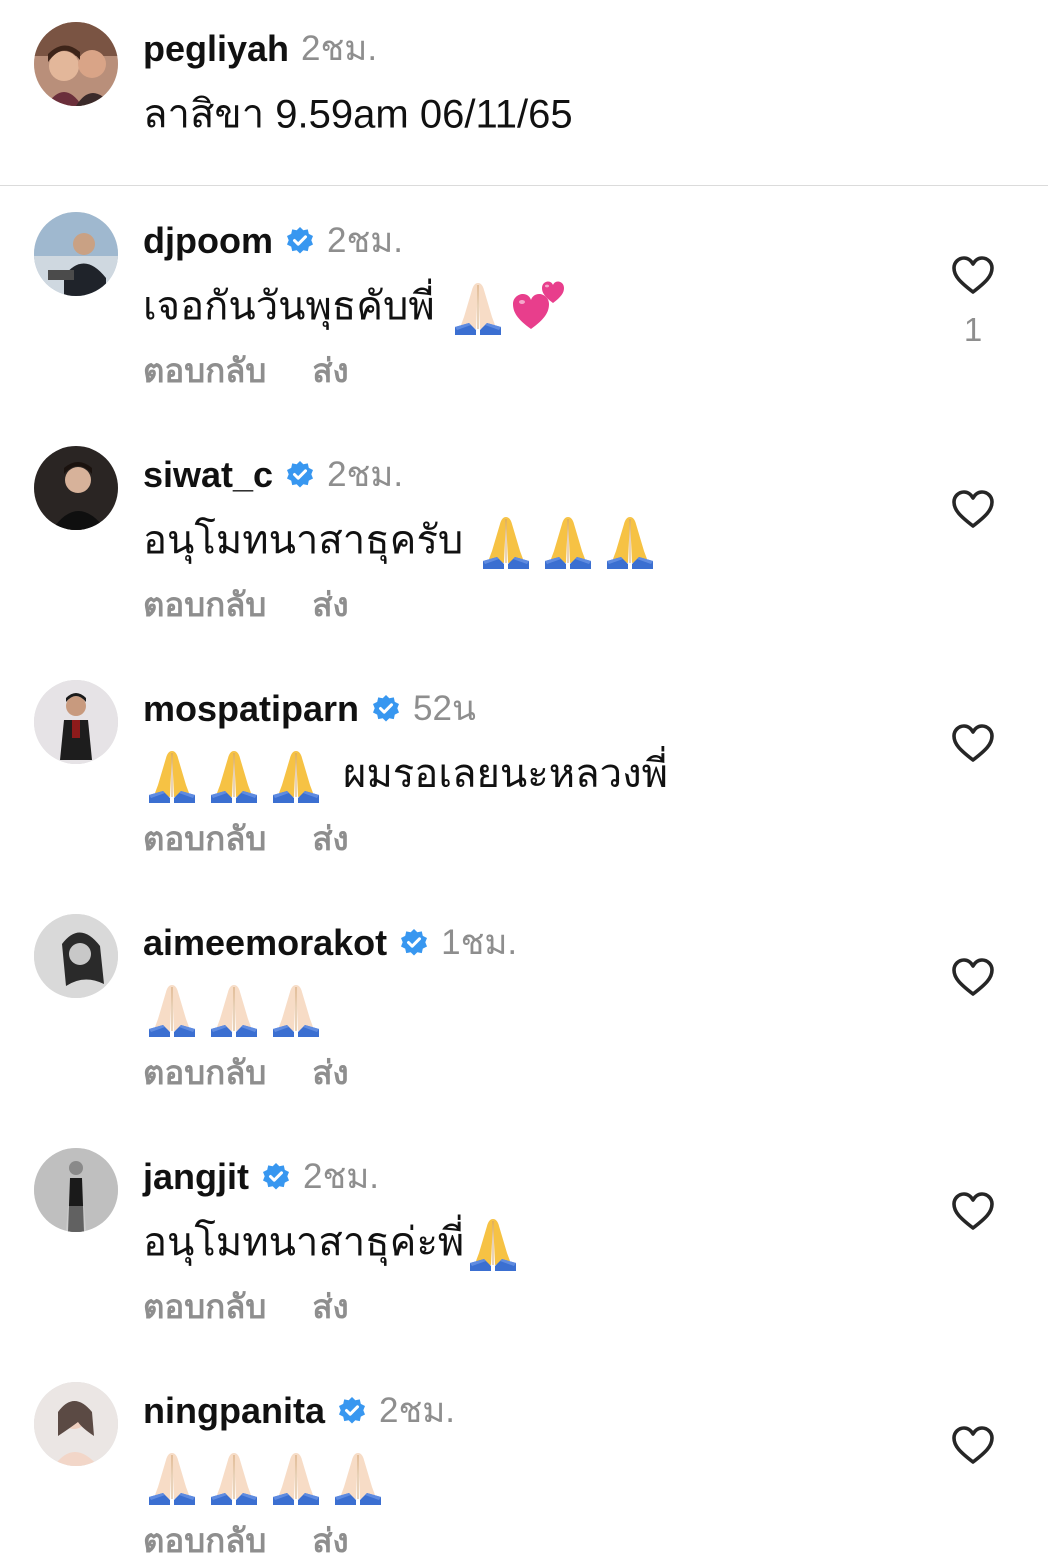  I want to click on comment-header: jangjit 2ชม., so click(261, 1177).